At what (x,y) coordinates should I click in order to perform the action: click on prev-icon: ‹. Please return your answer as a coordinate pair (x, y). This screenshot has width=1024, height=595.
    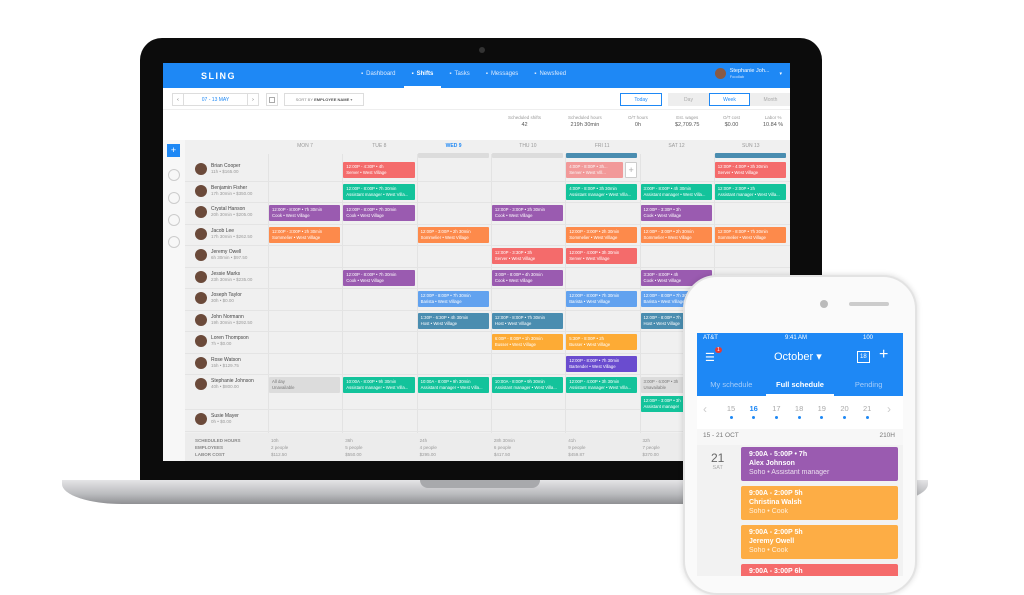
    Looking at the image, I should click on (705, 409).